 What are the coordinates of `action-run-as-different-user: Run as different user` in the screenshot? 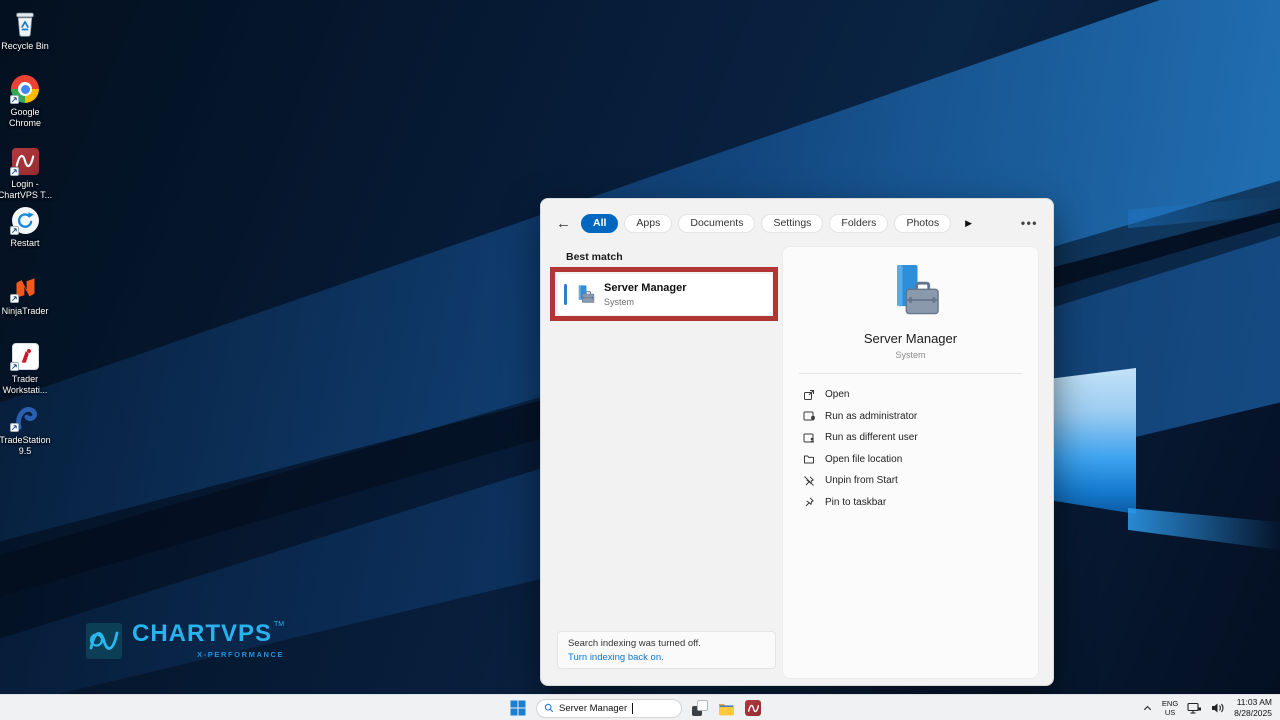 It's located at (910, 438).